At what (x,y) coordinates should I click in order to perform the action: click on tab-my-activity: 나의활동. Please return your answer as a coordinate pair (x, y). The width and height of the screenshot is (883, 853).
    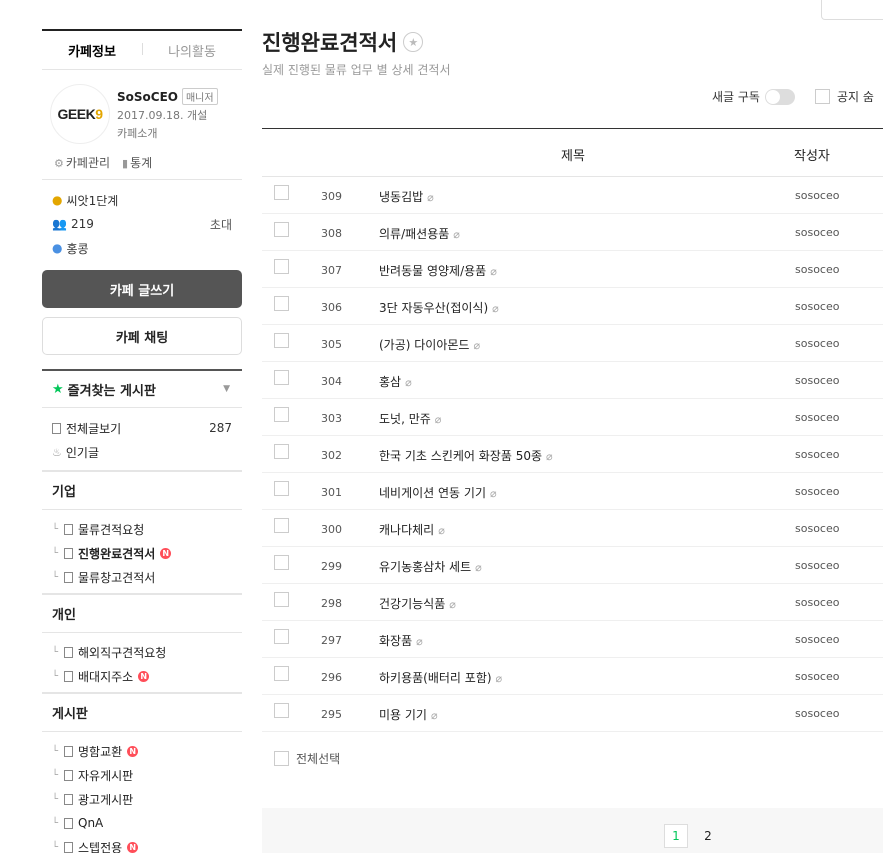
    Looking at the image, I should click on (192, 50).